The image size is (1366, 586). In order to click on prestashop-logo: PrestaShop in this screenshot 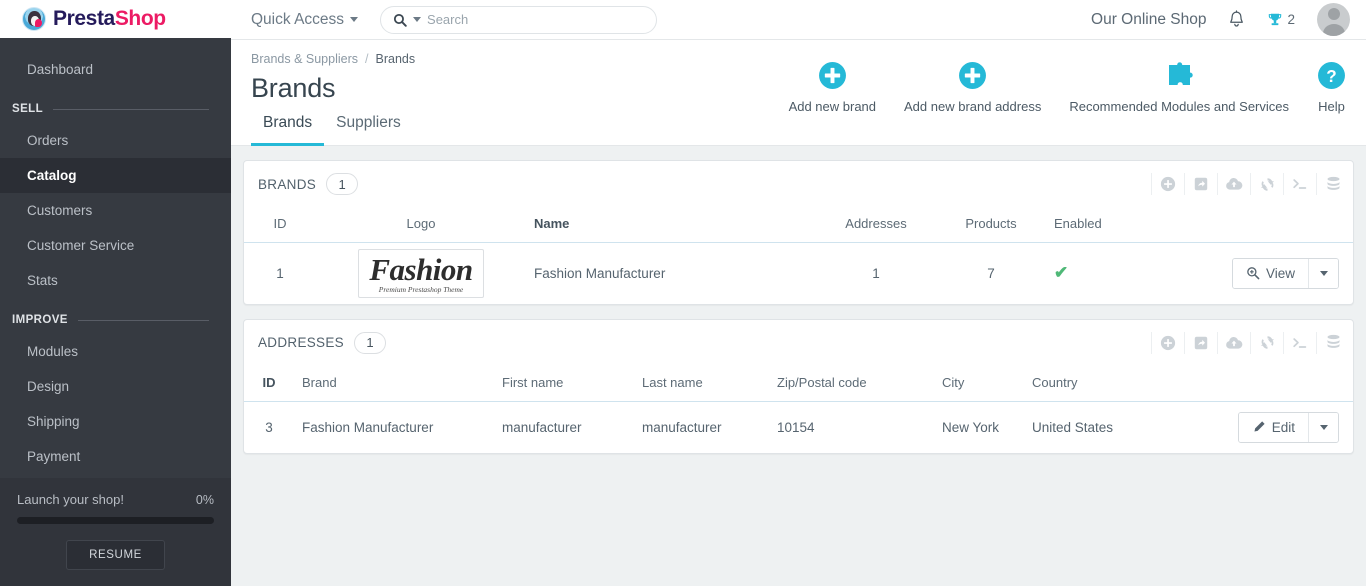, I will do `click(115, 19)`.